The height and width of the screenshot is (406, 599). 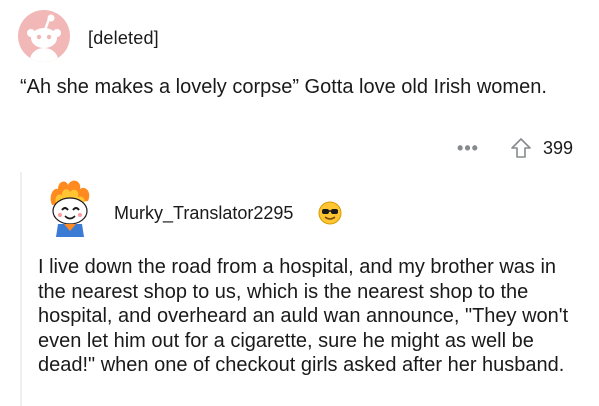 I want to click on upvote-icon, so click(x=521, y=148).